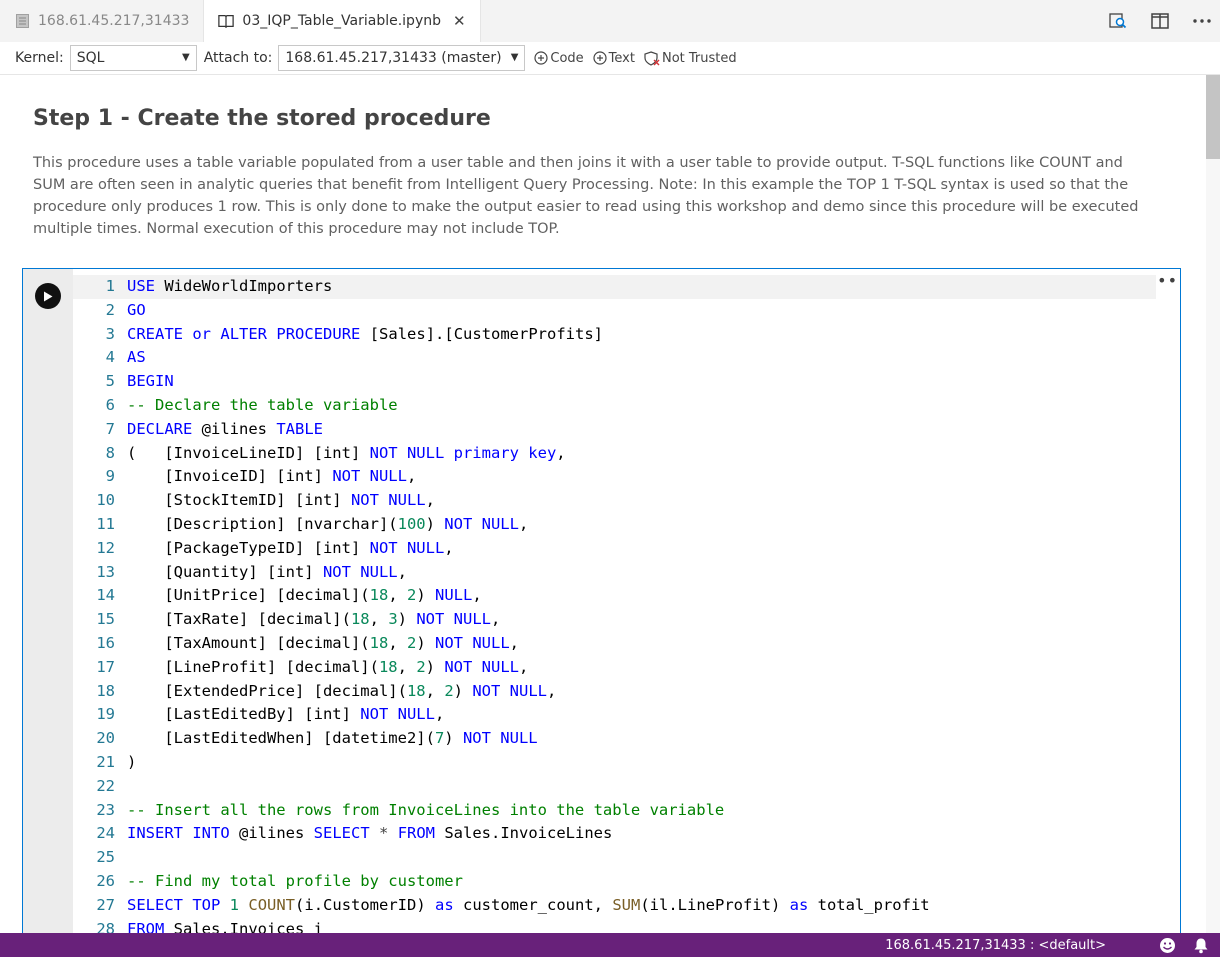 This screenshot has width=1220, height=957. What do you see at coordinates (614, 620) in the screenshot?
I see `code-line: 15 [TaxRate] [decimal](18, 3) NOT NULL,` at bounding box center [614, 620].